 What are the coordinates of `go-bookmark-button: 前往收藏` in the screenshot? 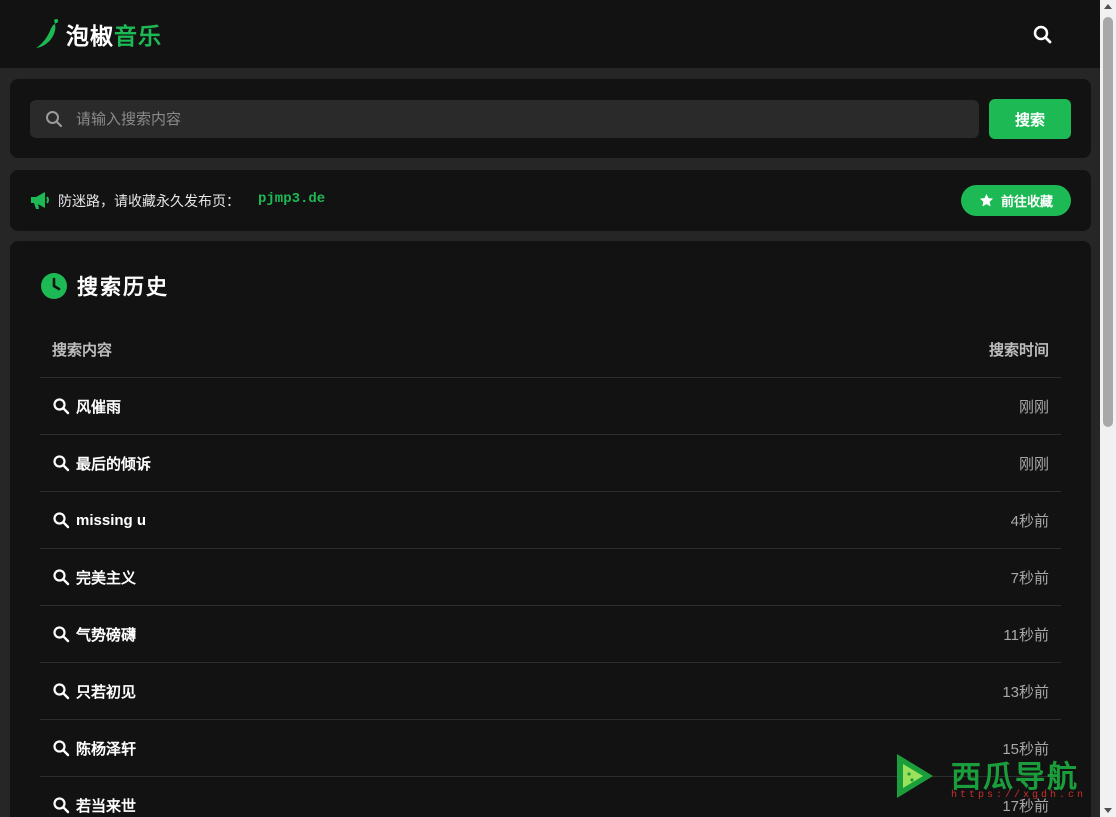 It's located at (1016, 200).